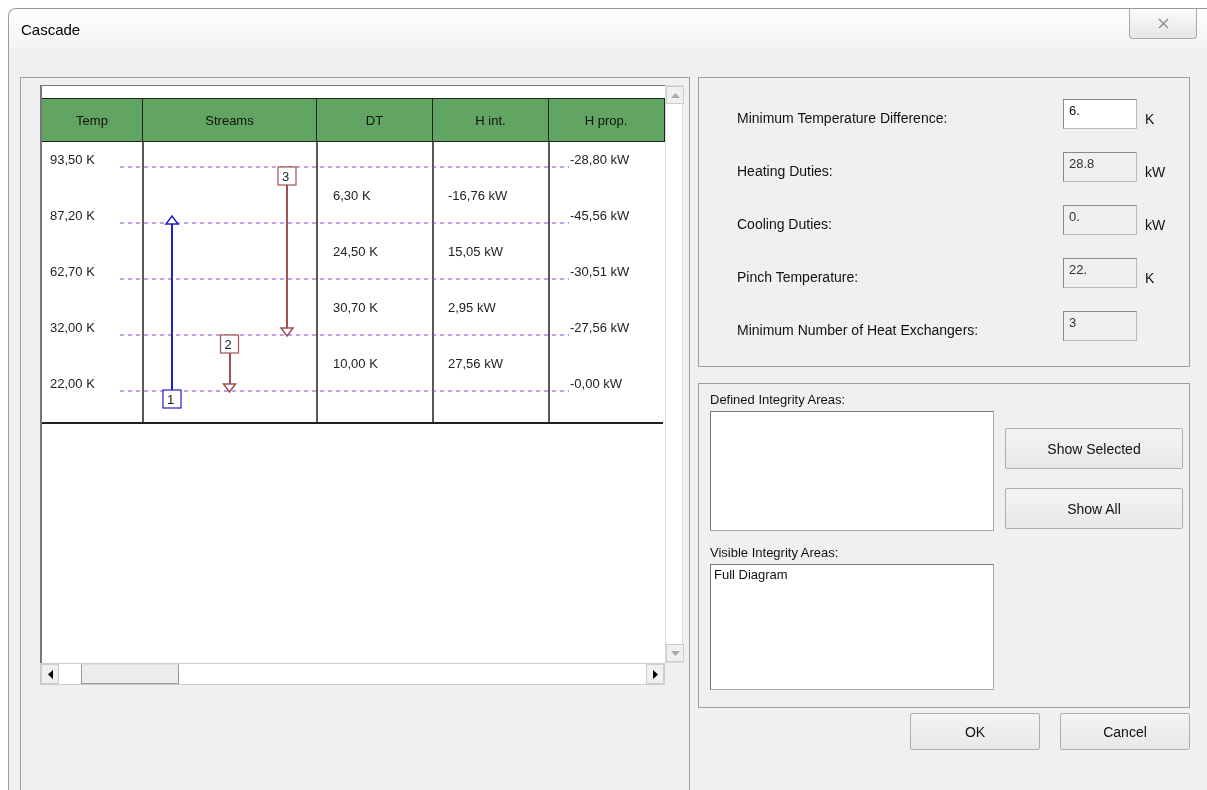 This screenshot has height=790, width=1207. I want to click on column-header: H int., so click(491, 120).